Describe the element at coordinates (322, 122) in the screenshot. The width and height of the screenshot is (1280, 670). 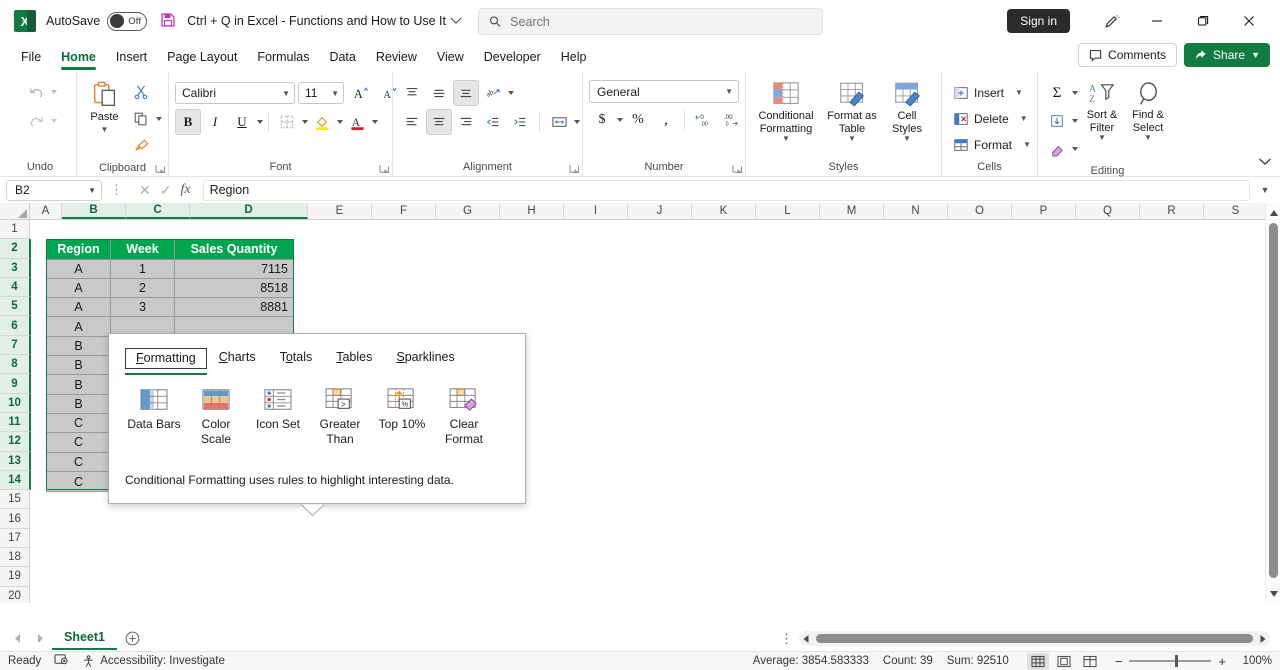
I see `fill-color-button` at that location.